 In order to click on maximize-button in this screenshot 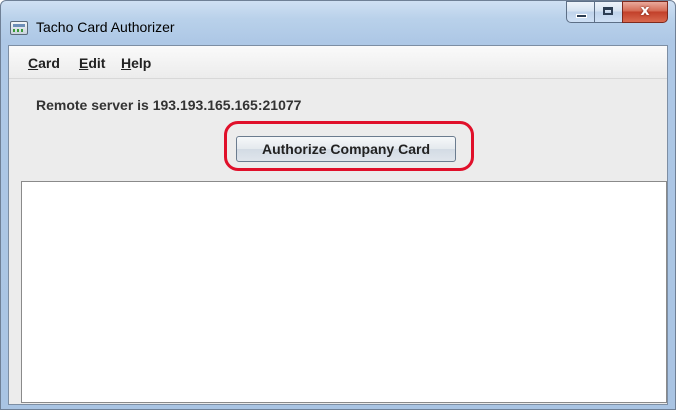, I will do `click(608, 12)`.